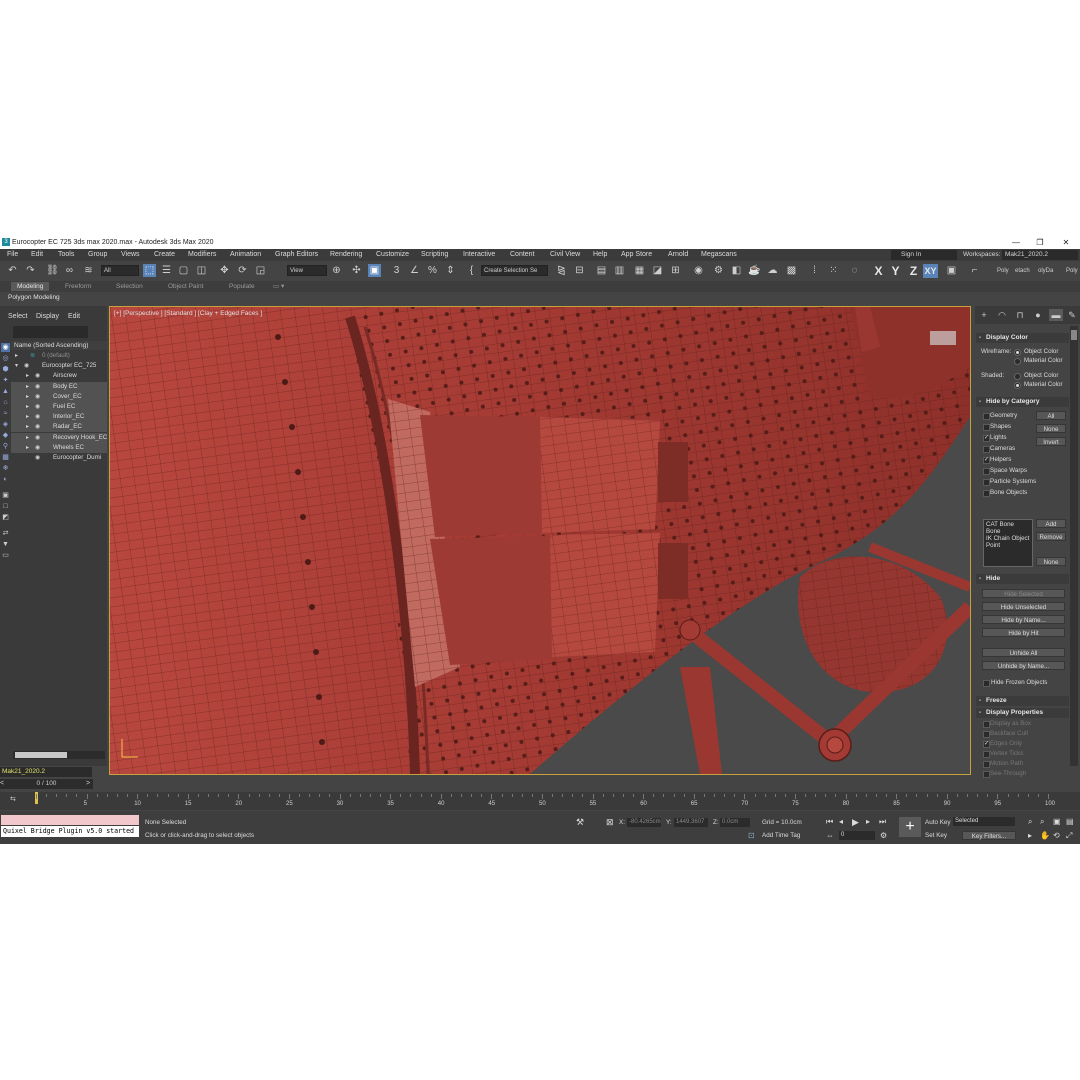 This screenshot has width=1080, height=1080. I want to click on render-in-cloud-icon: ☁, so click(772, 270).